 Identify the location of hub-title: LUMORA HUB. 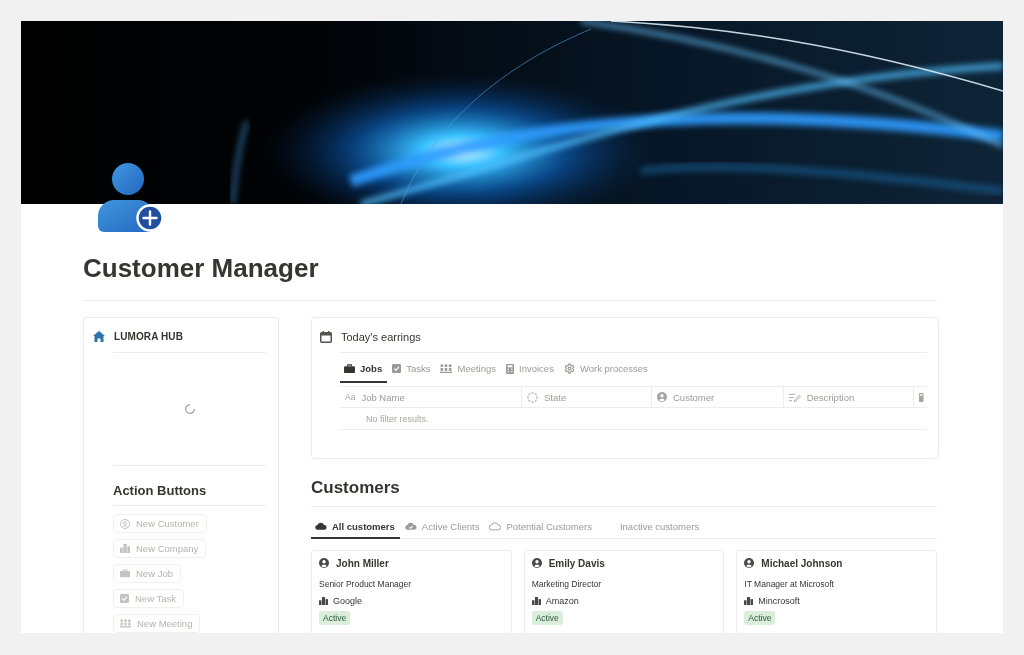
(148, 336).